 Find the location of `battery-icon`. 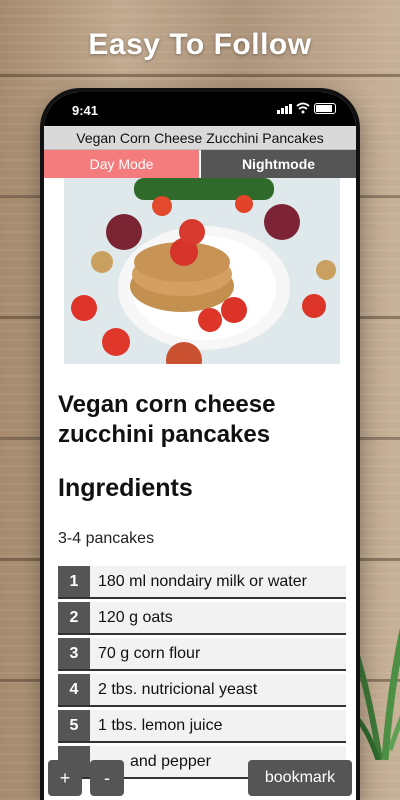

battery-icon is located at coordinates (325, 108).